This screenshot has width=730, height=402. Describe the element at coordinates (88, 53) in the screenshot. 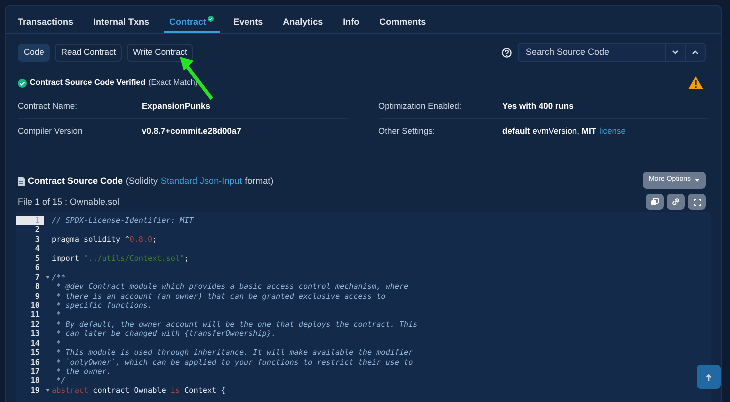

I see `code-view-tab: Read Contract` at that location.